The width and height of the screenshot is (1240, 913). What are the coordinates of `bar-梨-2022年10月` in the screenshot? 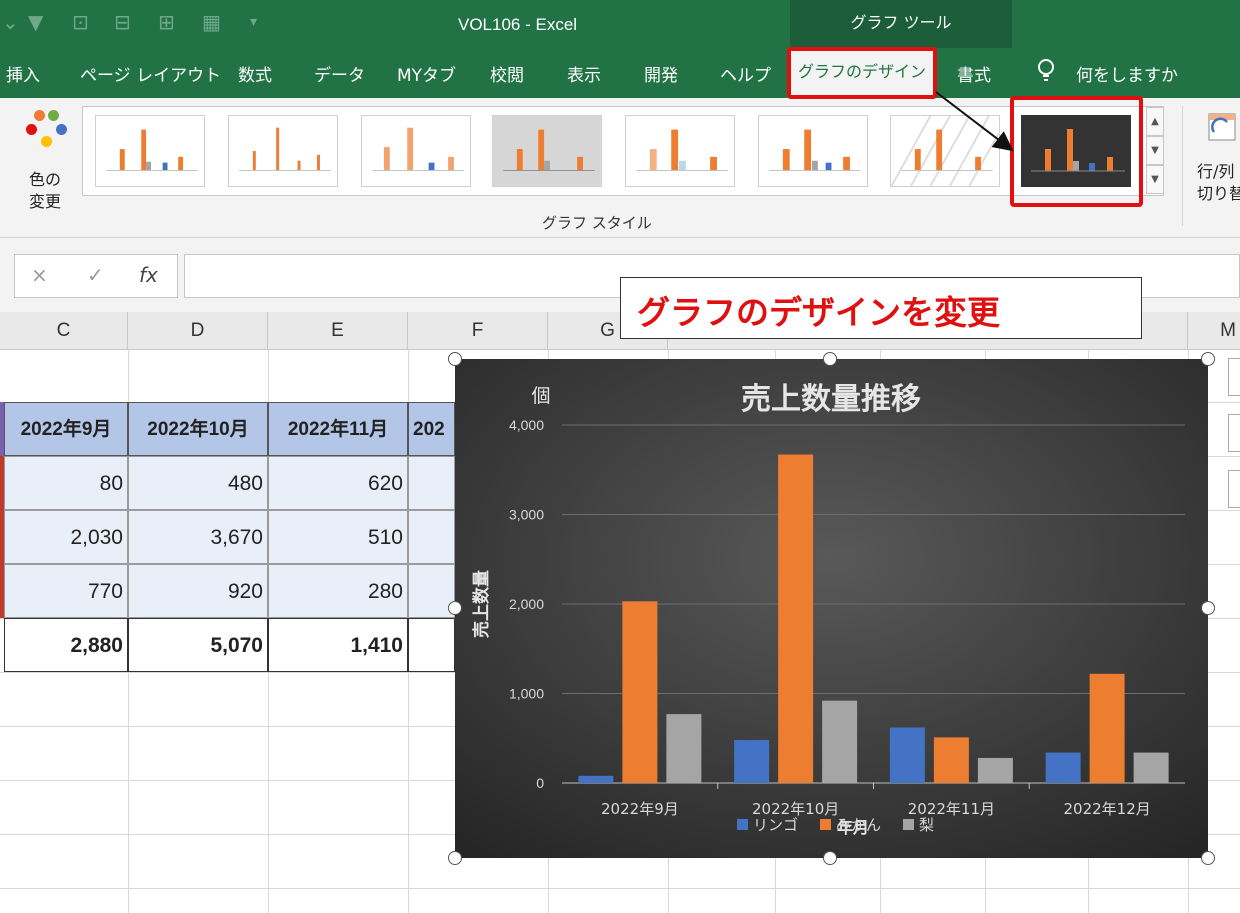 It's located at (840, 741).